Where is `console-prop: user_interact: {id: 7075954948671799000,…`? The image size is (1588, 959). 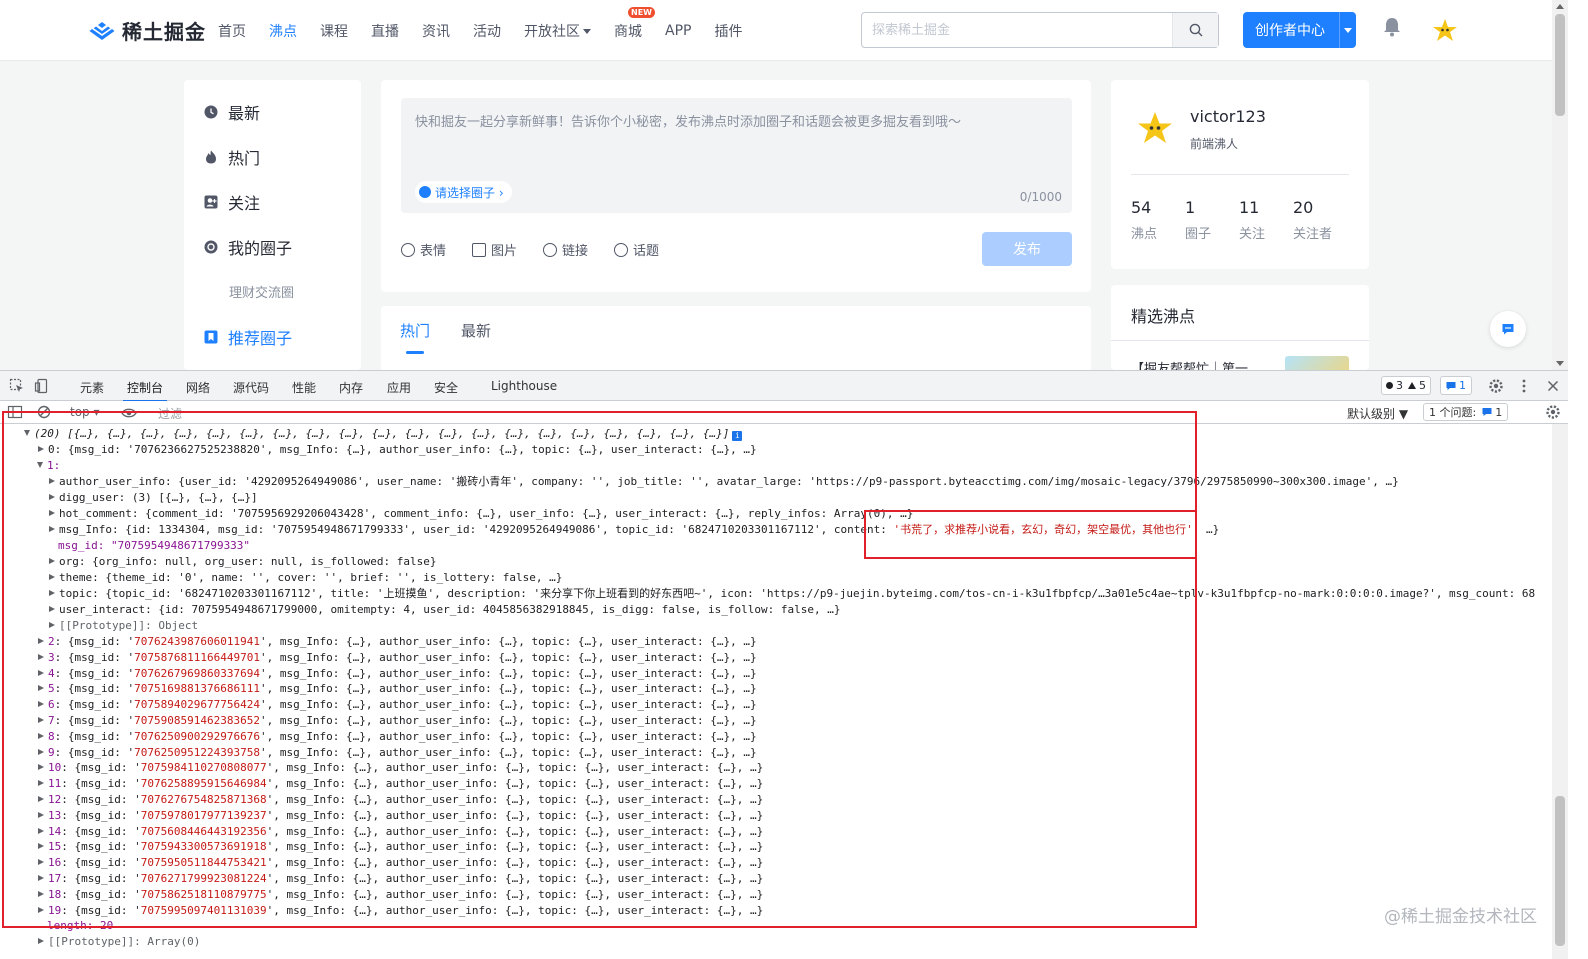 console-prop: user_interact: {id: 7075954948671799000,… is located at coordinates (444, 610).